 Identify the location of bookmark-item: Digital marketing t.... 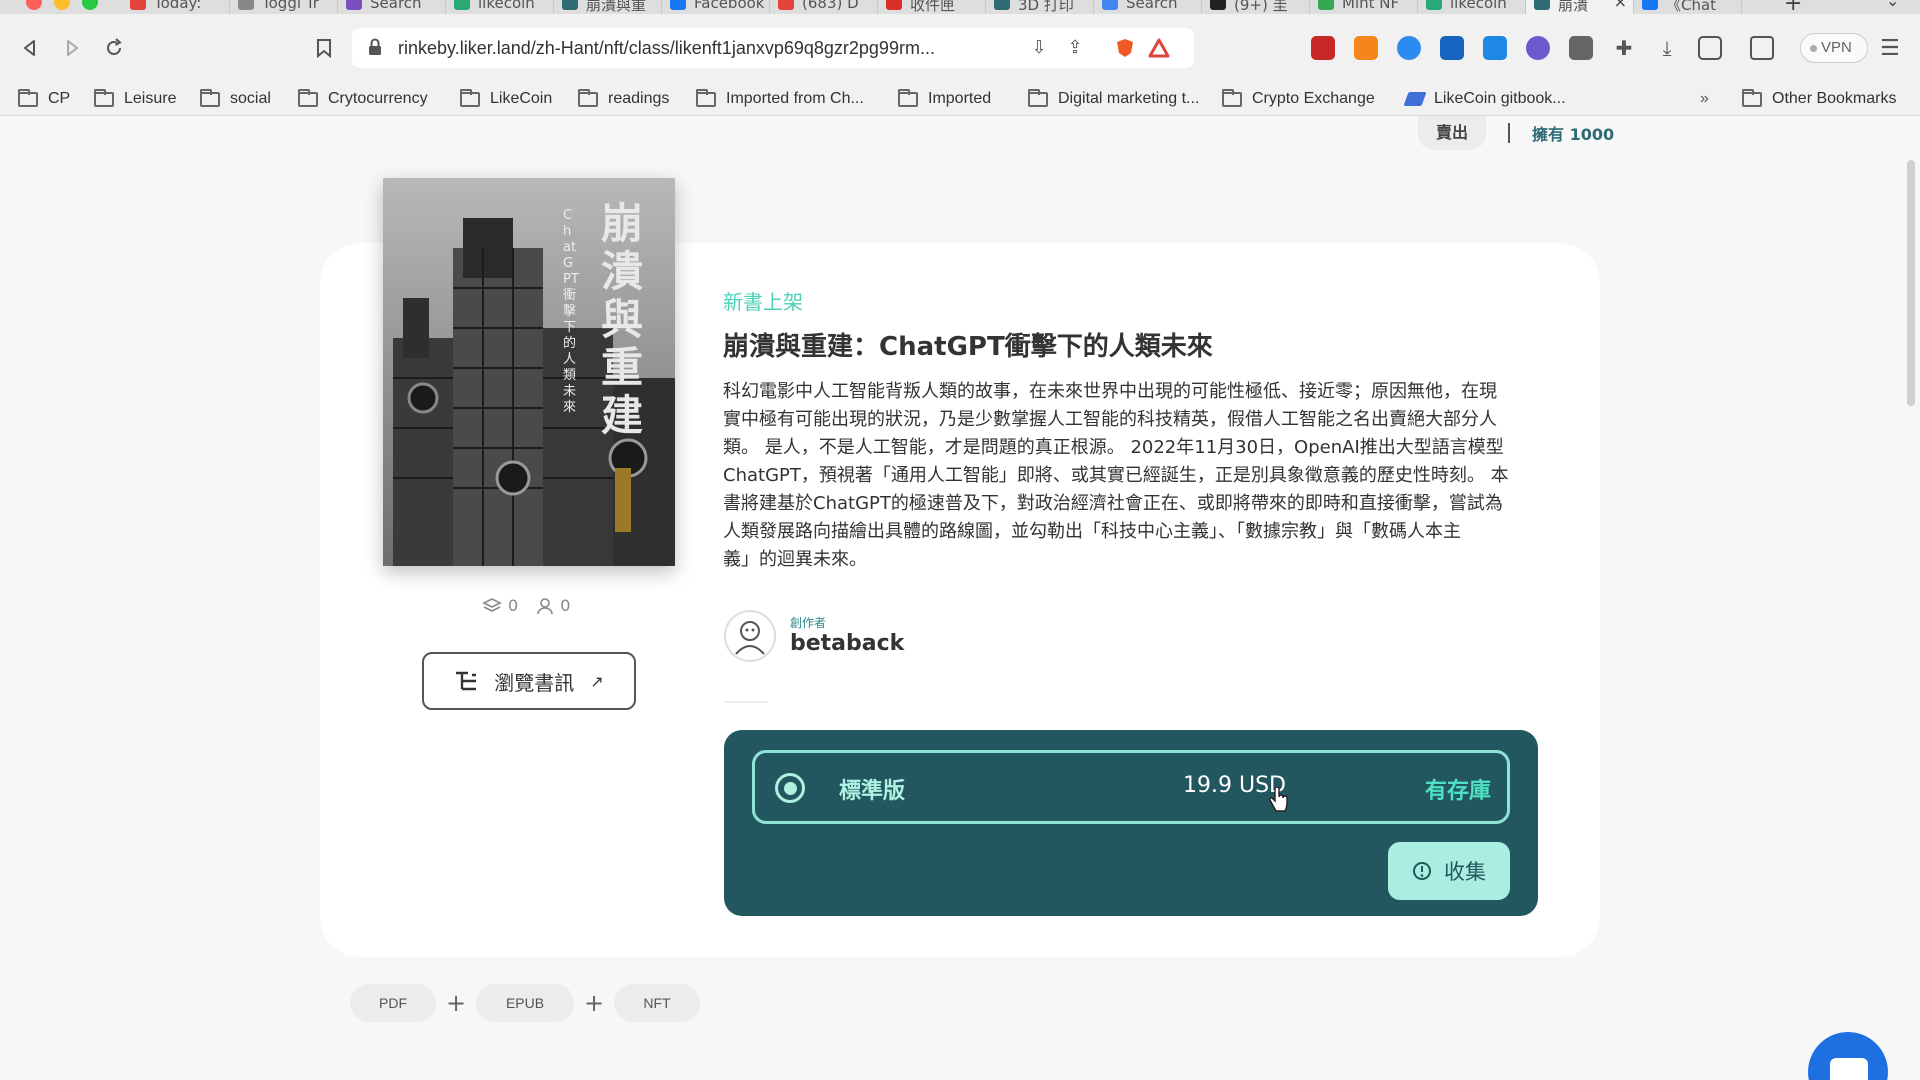
(1113, 99).